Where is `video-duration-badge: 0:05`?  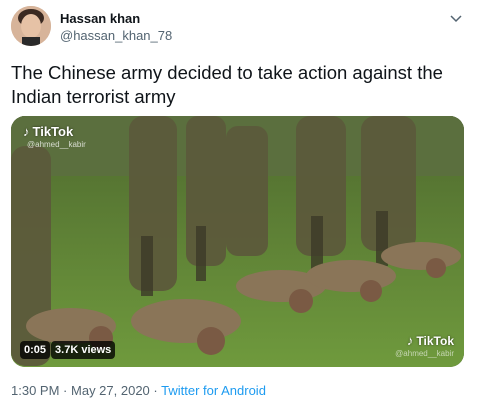
video-duration-badge: 0:05 is located at coordinates (35, 350).